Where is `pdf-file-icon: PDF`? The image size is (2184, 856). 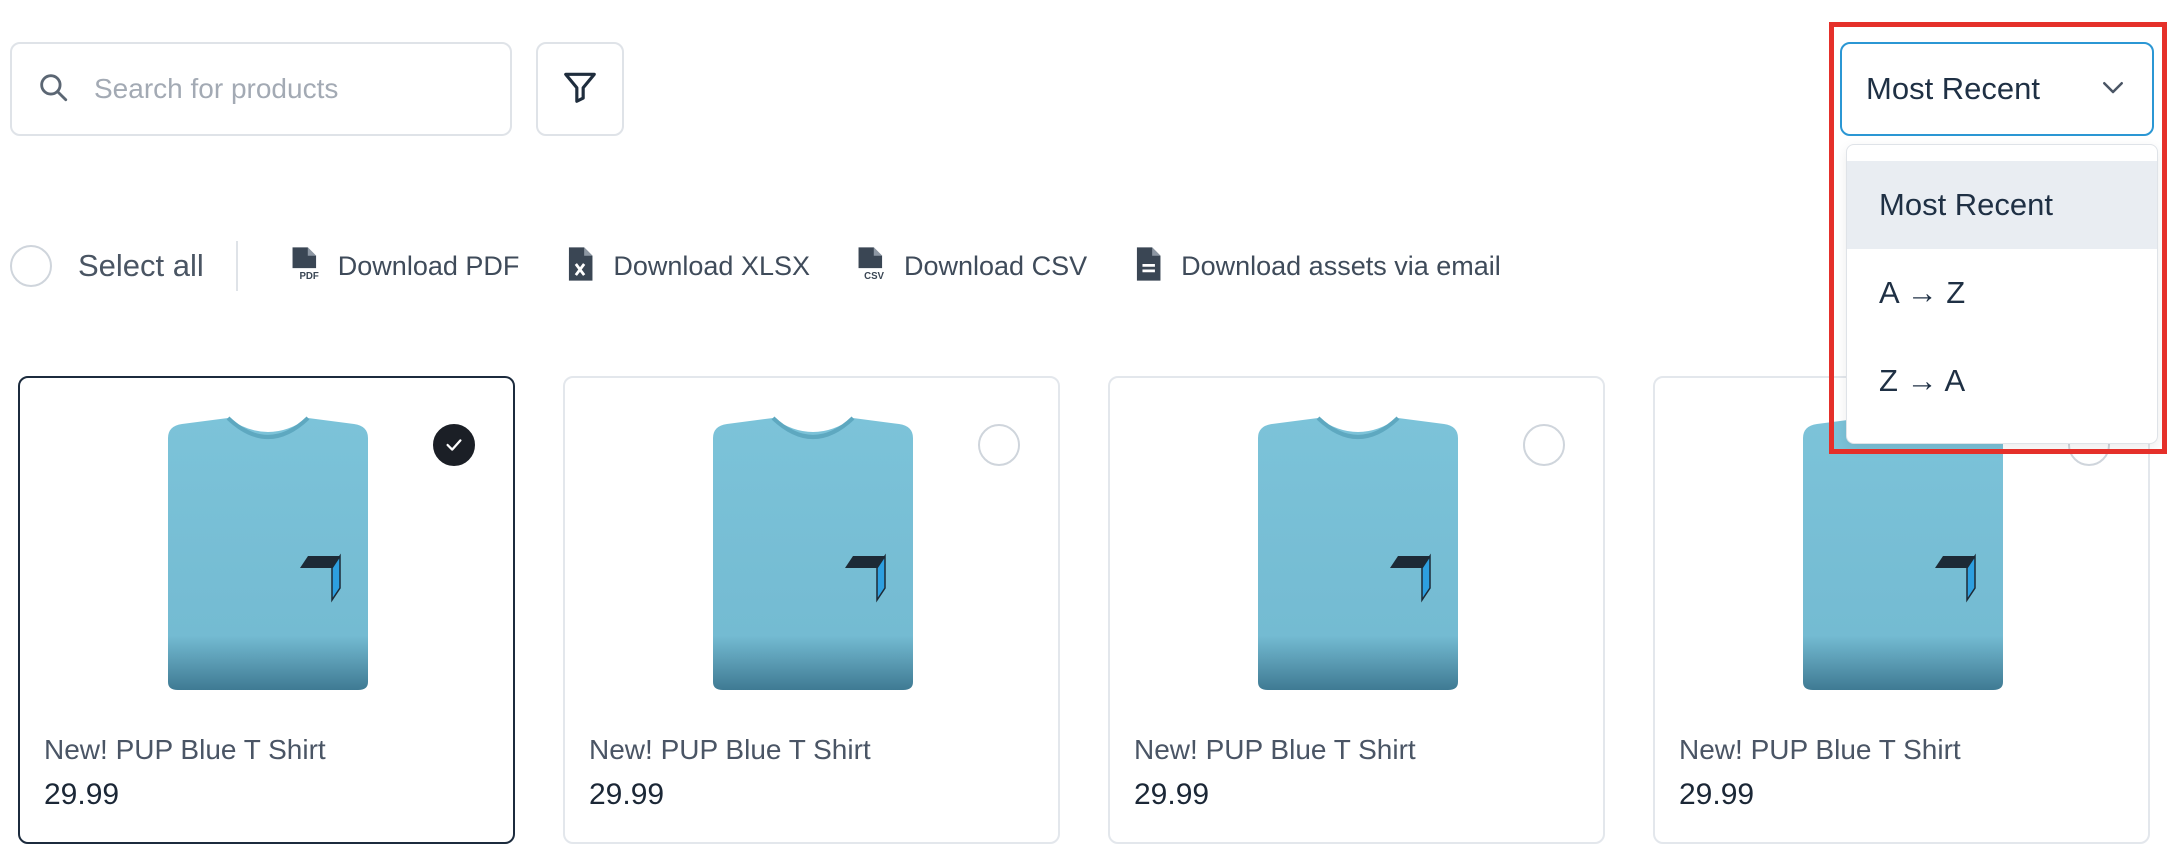 pdf-file-icon: PDF is located at coordinates (305, 266).